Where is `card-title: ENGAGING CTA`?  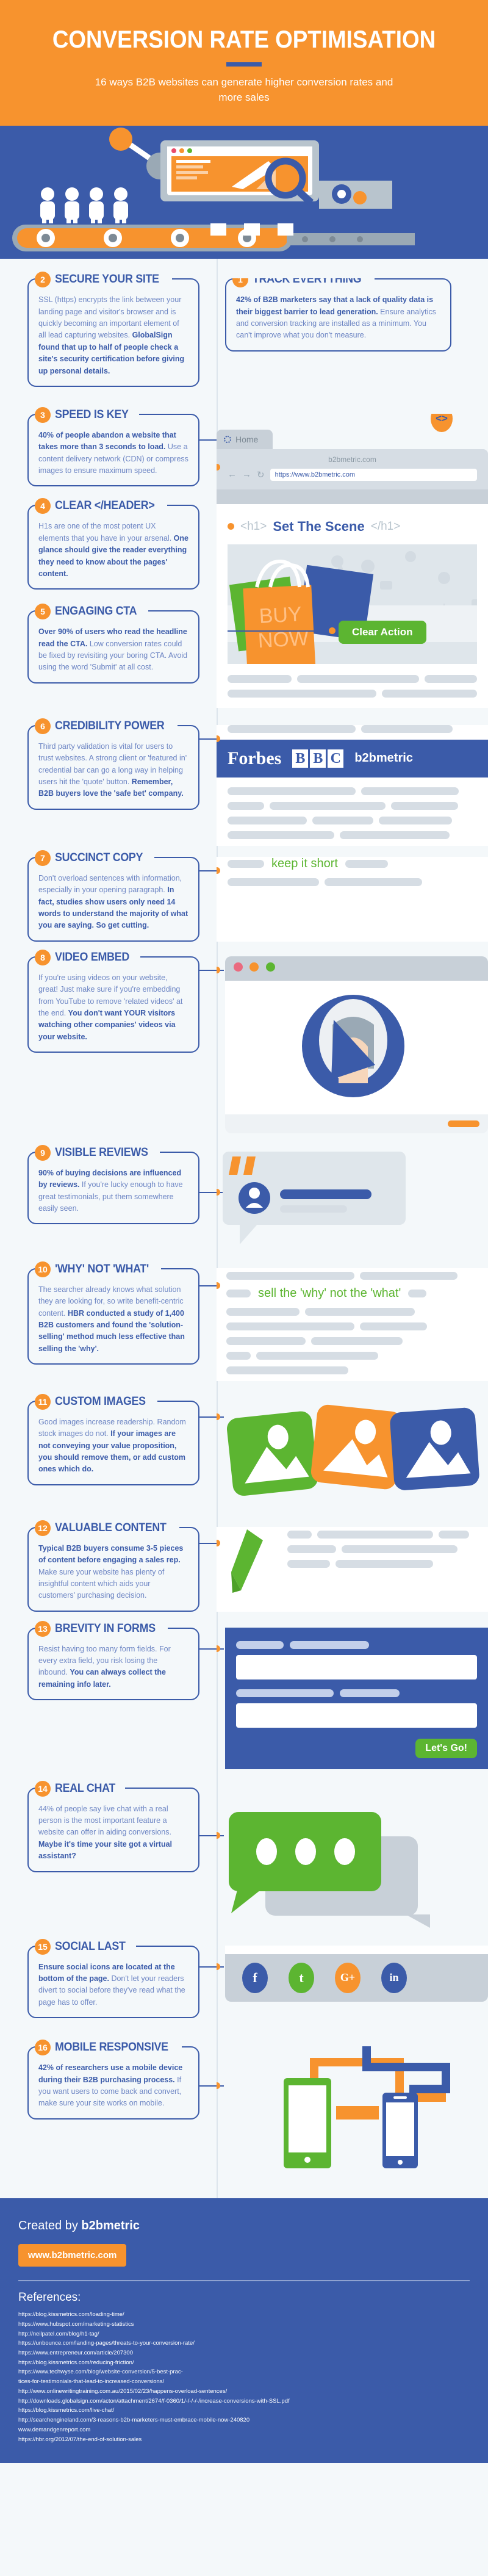
card-title: ENGAGING CTA is located at coordinates (96, 611).